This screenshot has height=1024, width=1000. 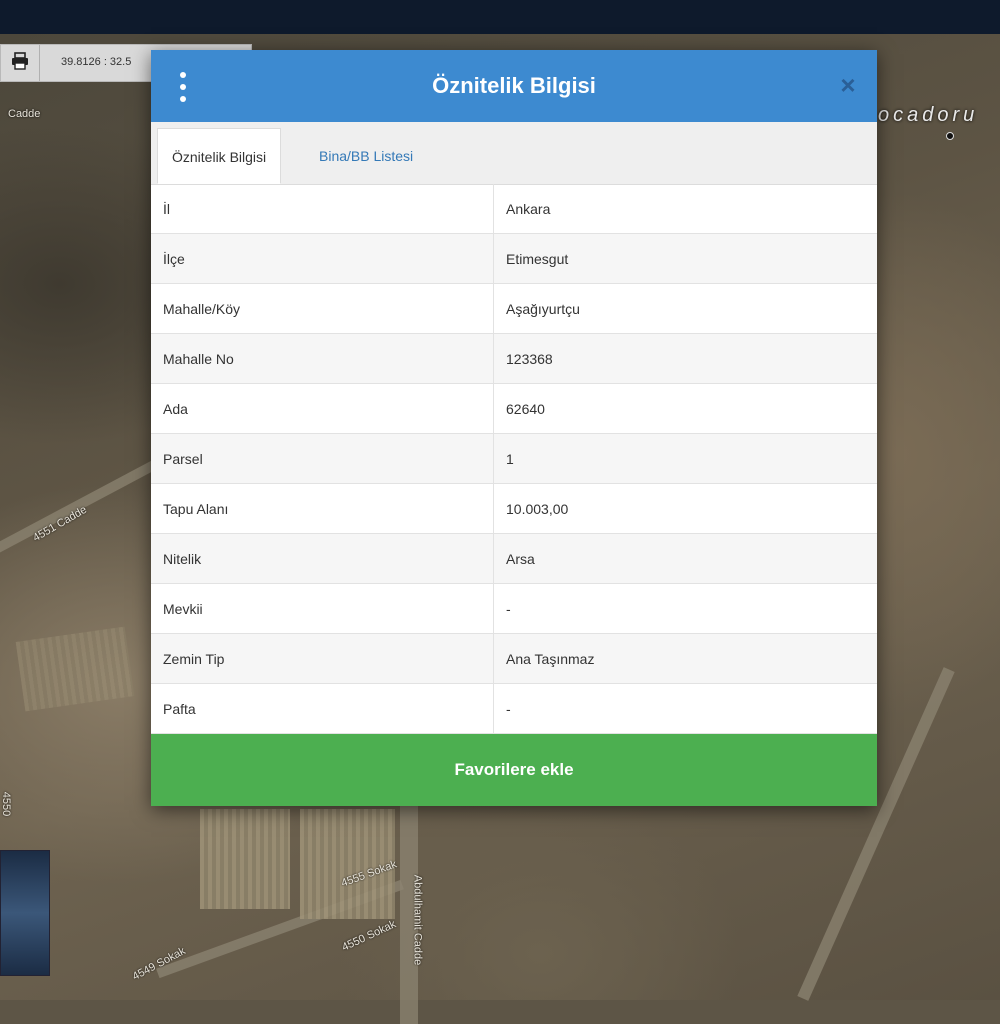 What do you see at coordinates (322, 458) in the screenshot?
I see `attribute-key: Parsel` at bounding box center [322, 458].